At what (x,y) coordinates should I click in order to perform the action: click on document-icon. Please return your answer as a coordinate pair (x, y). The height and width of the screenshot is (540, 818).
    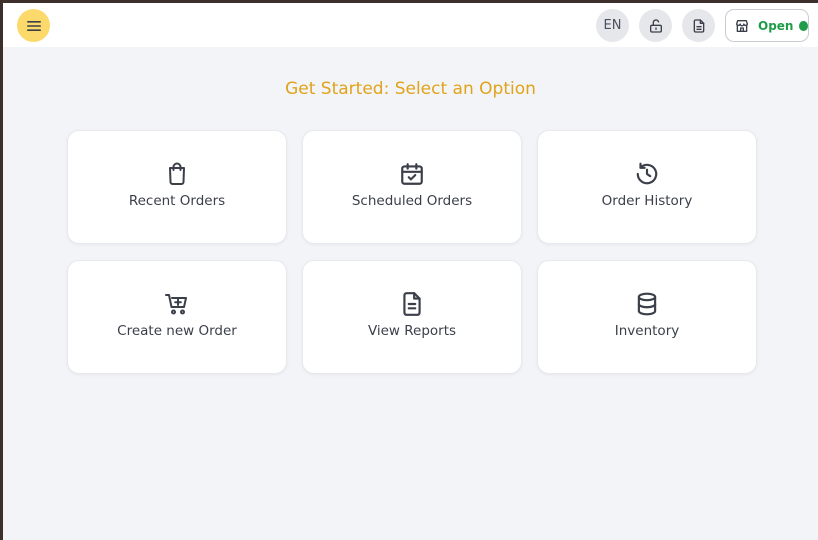
    Looking at the image, I should click on (699, 26).